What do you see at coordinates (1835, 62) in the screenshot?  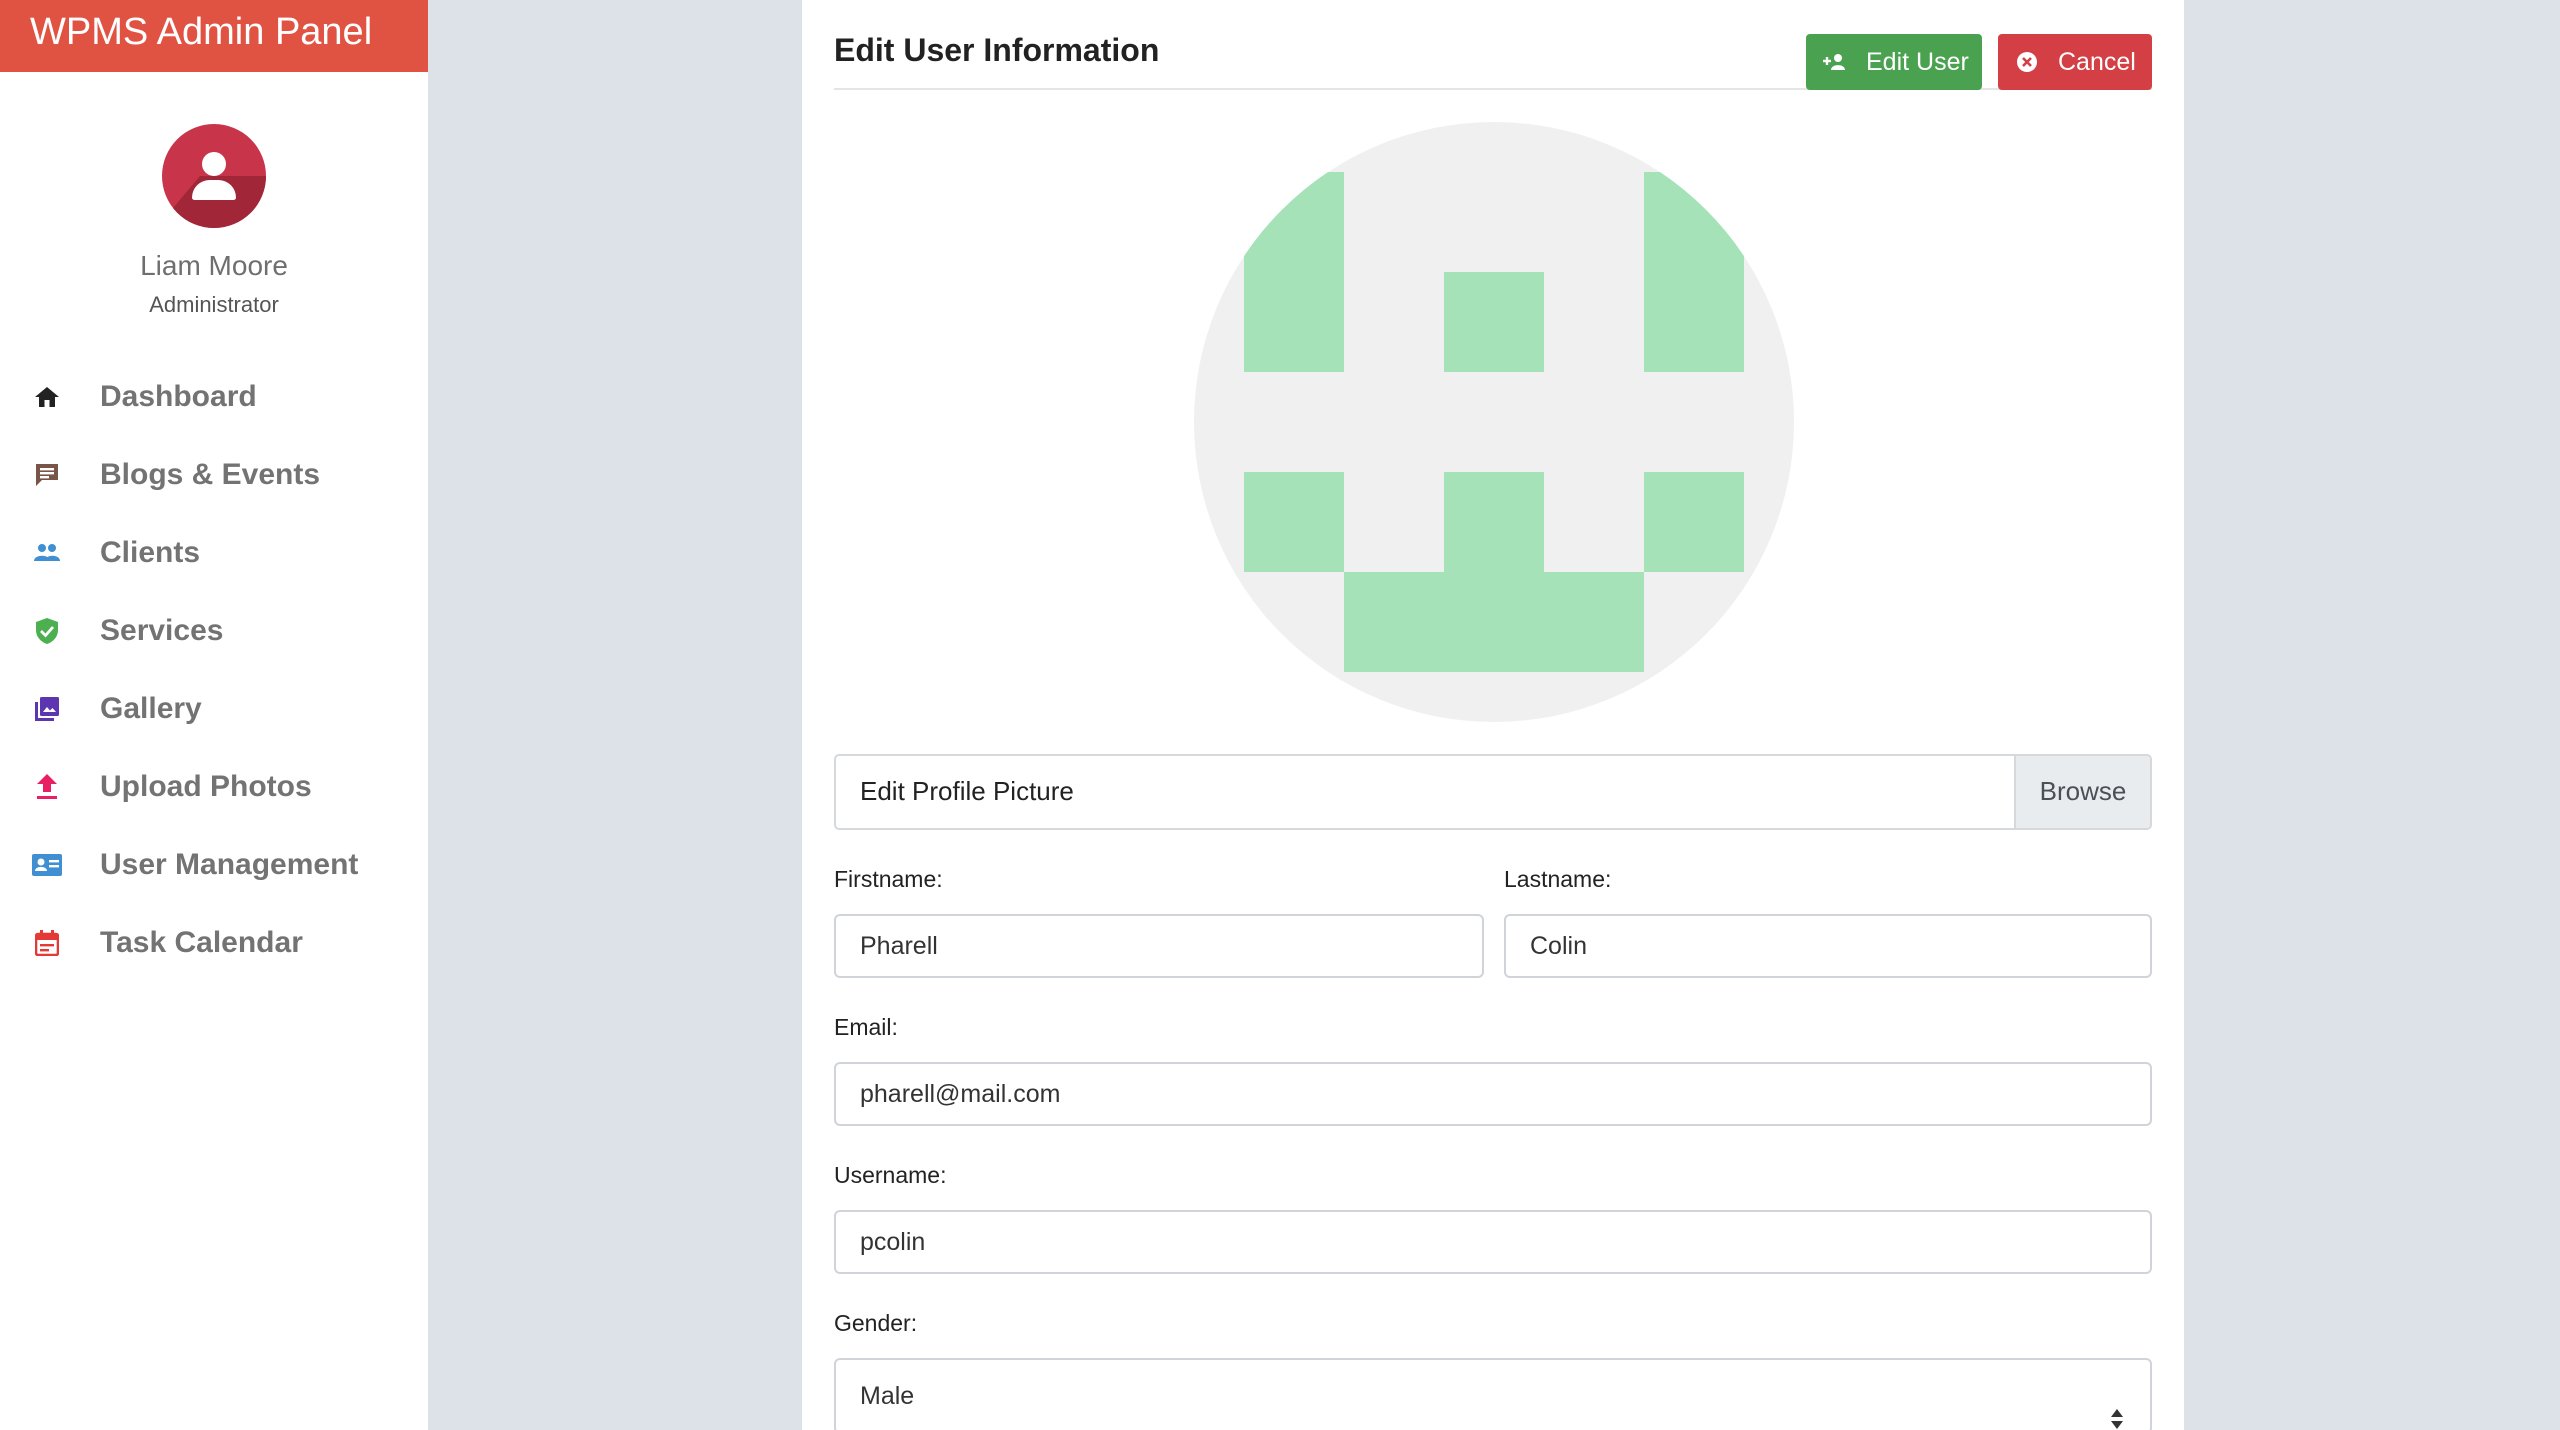 I see `add-person-icon` at bounding box center [1835, 62].